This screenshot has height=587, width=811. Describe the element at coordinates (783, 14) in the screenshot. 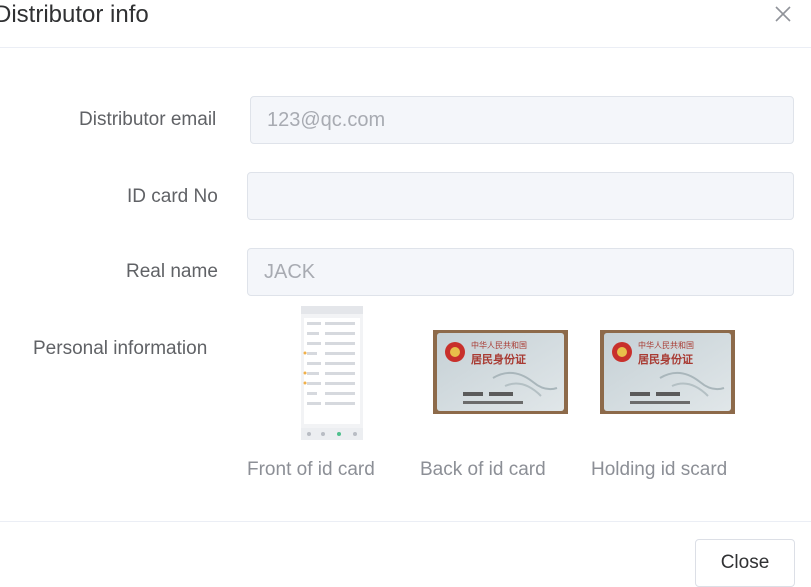

I see `close-icon` at that location.